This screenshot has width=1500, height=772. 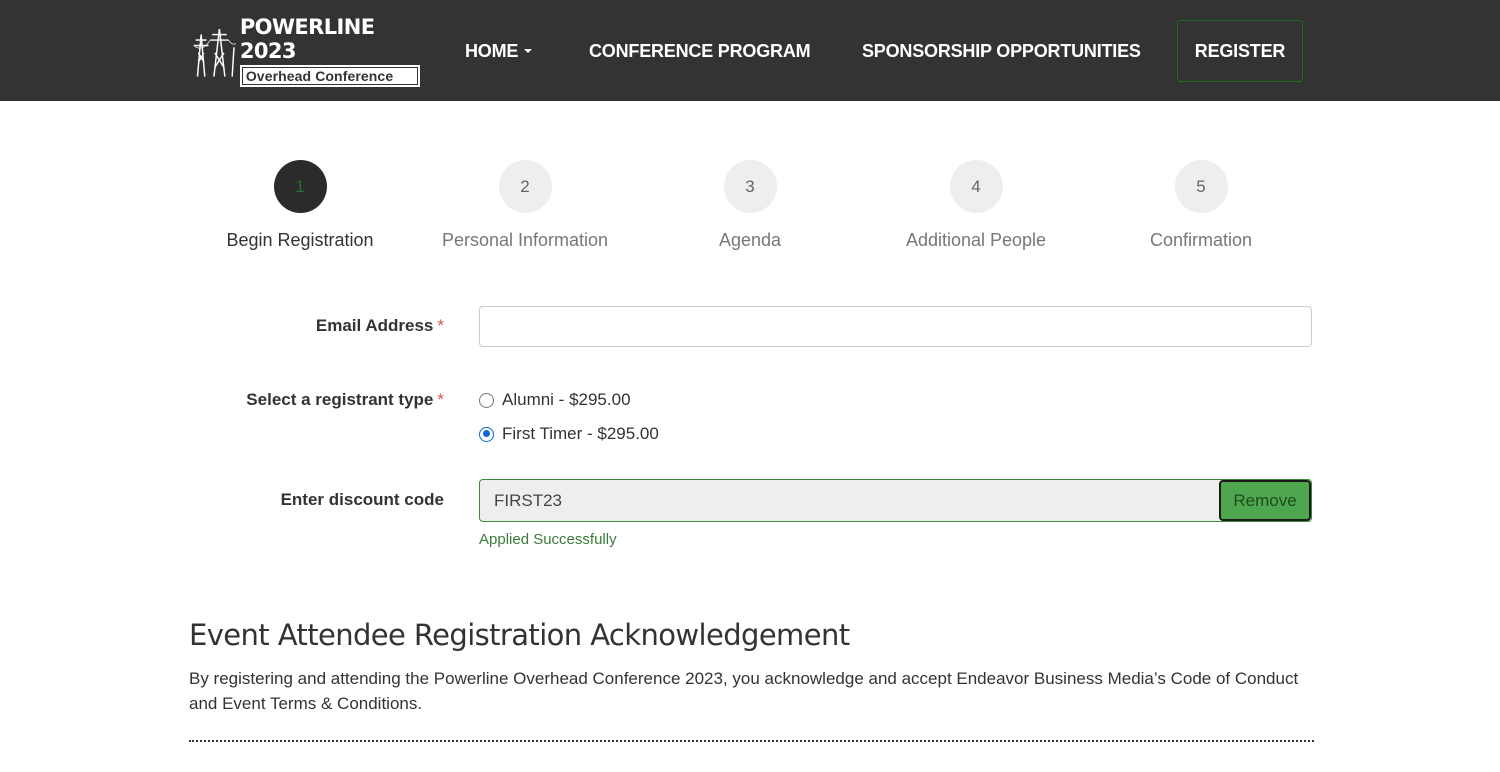 I want to click on discount-applied-message: Applied Successfully, so click(x=548, y=539).